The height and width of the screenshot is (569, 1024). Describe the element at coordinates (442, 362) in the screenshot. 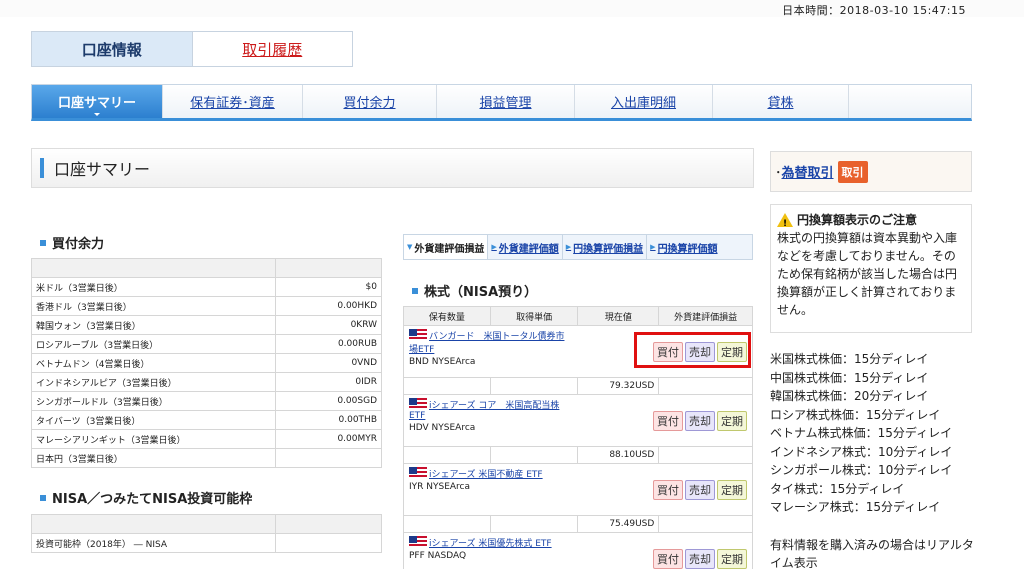

I see `stock-exchange: BND NYSEArca` at that location.